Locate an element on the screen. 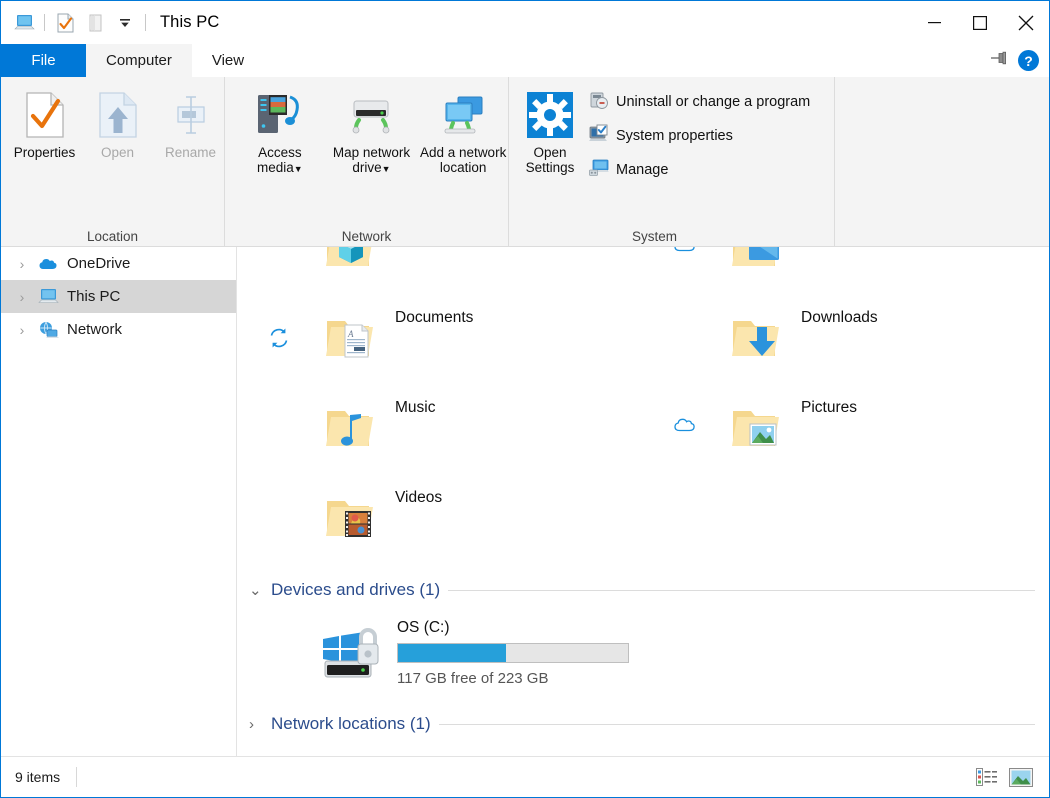 This screenshot has width=1050, height=798. rename-icon is located at coordinates (191, 115).